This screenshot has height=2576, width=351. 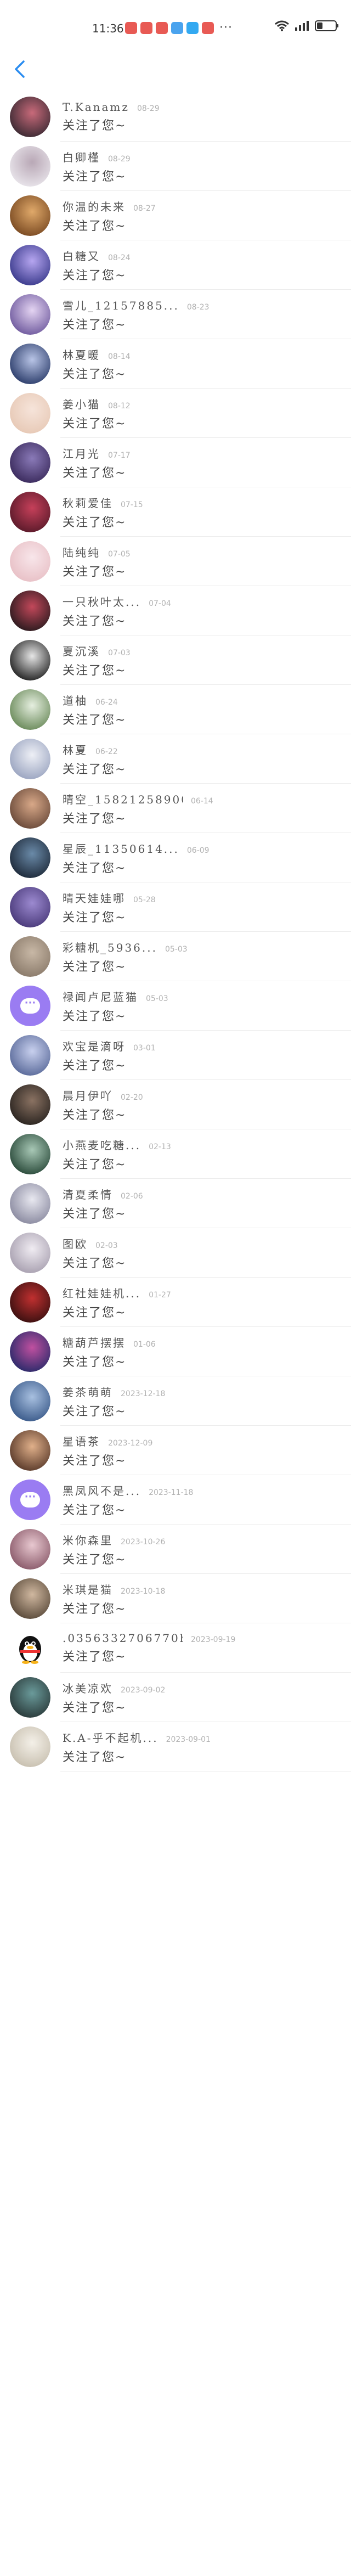 What do you see at coordinates (95, 897) in the screenshot?
I see `follower-name: 晴天娃娃哪` at bounding box center [95, 897].